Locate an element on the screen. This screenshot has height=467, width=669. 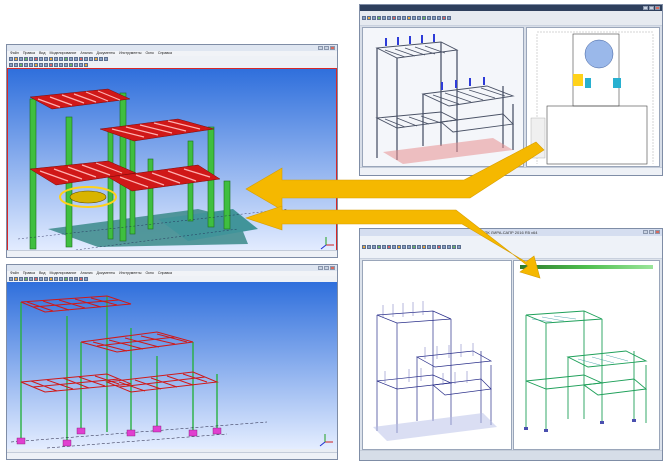
analysis-left-panel is located at coordinates (437, 355).